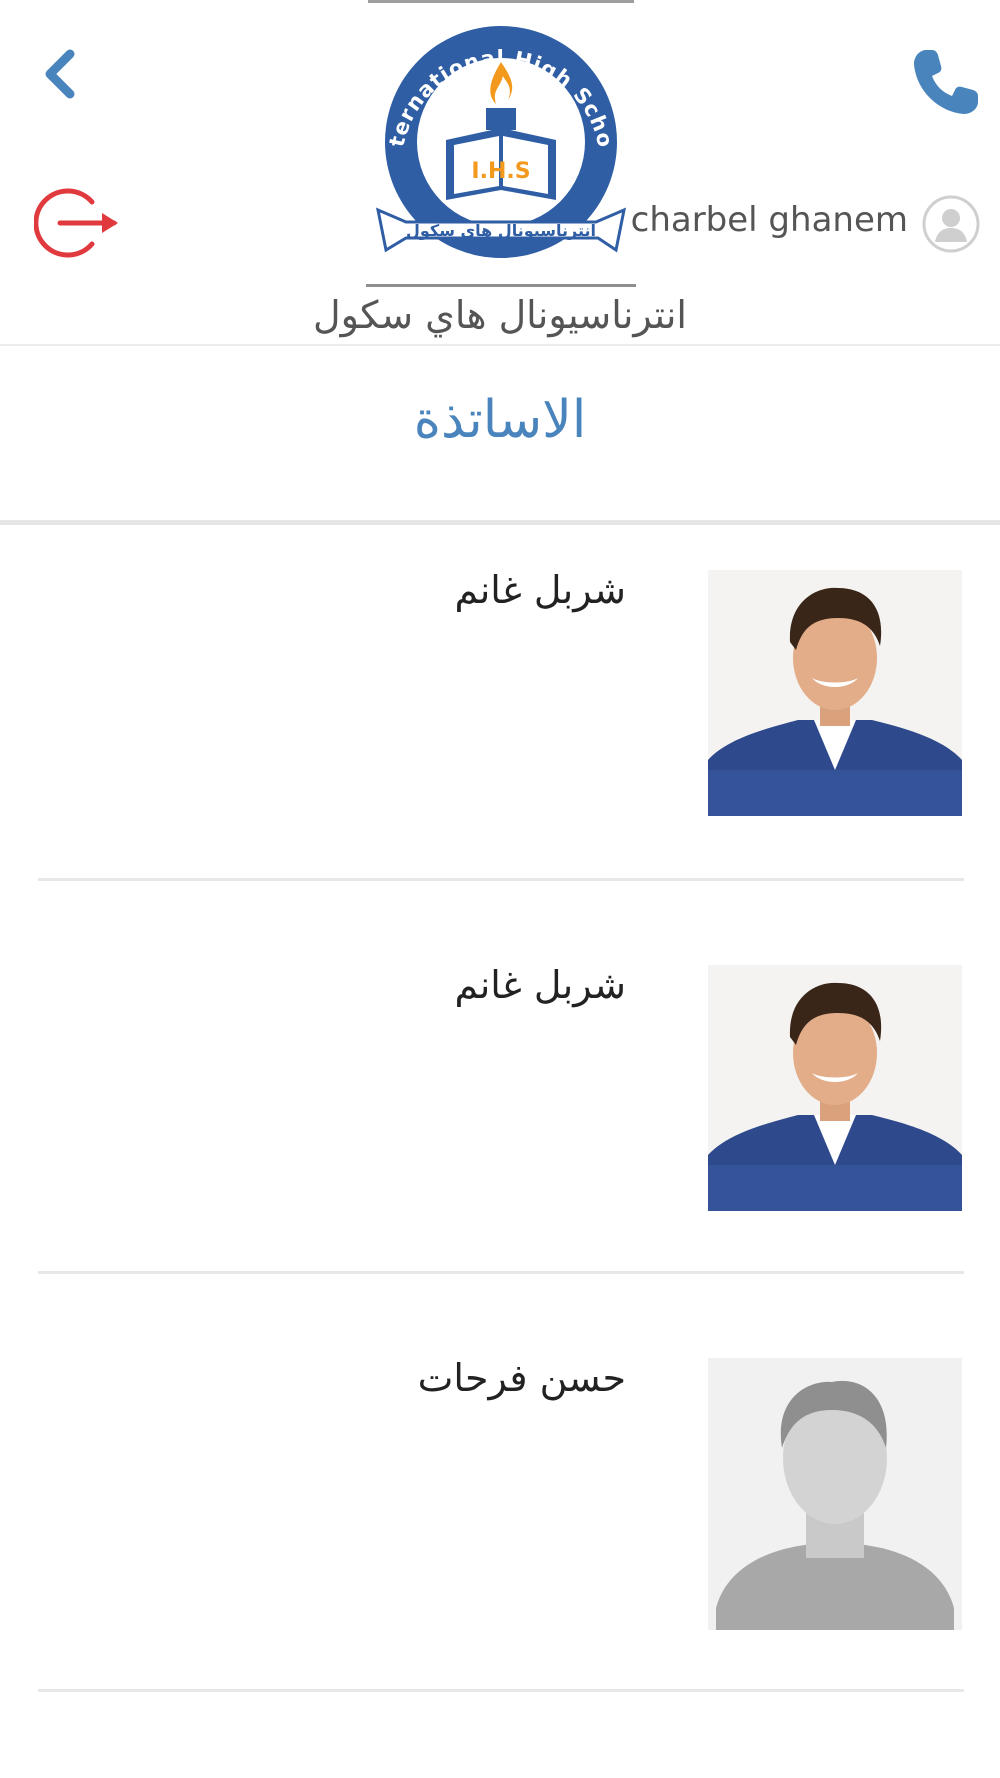 Image resolution: width=1000 pixels, height=1778 pixels. Describe the element at coordinates (500, 345) in the screenshot. I see `header-divider` at that location.